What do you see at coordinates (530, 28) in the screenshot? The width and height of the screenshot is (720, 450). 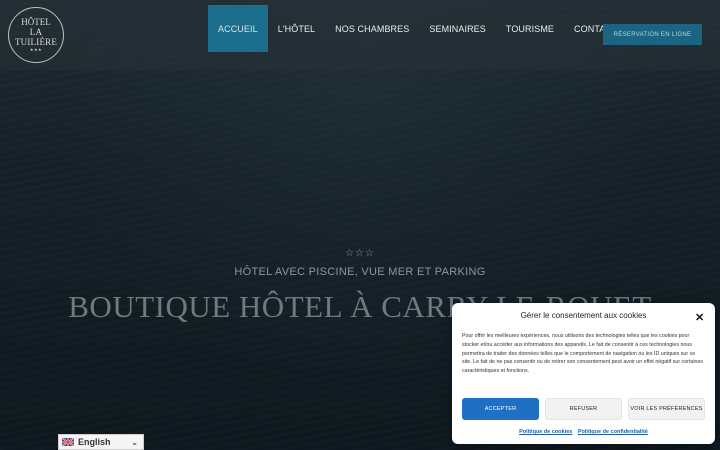 I see `nav-item-tourisme: TOURISME` at bounding box center [530, 28].